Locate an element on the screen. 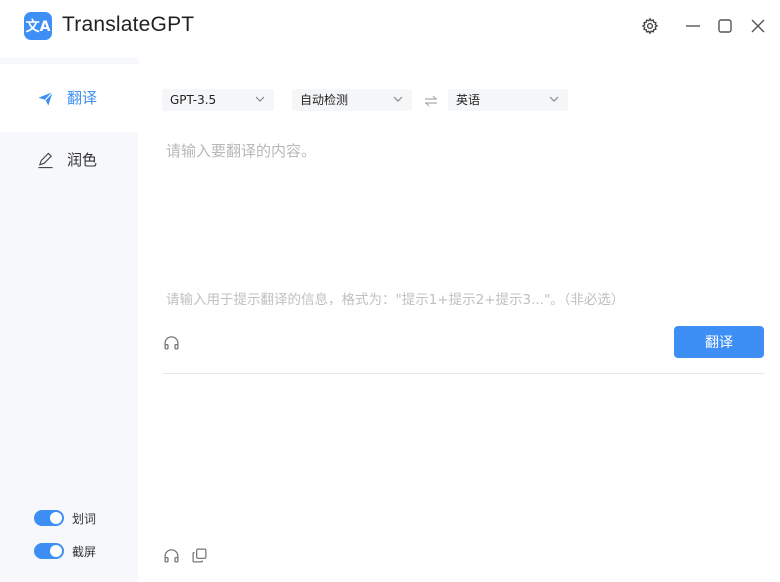  sidebar-item-translate: 翻译 is located at coordinates (69, 98).